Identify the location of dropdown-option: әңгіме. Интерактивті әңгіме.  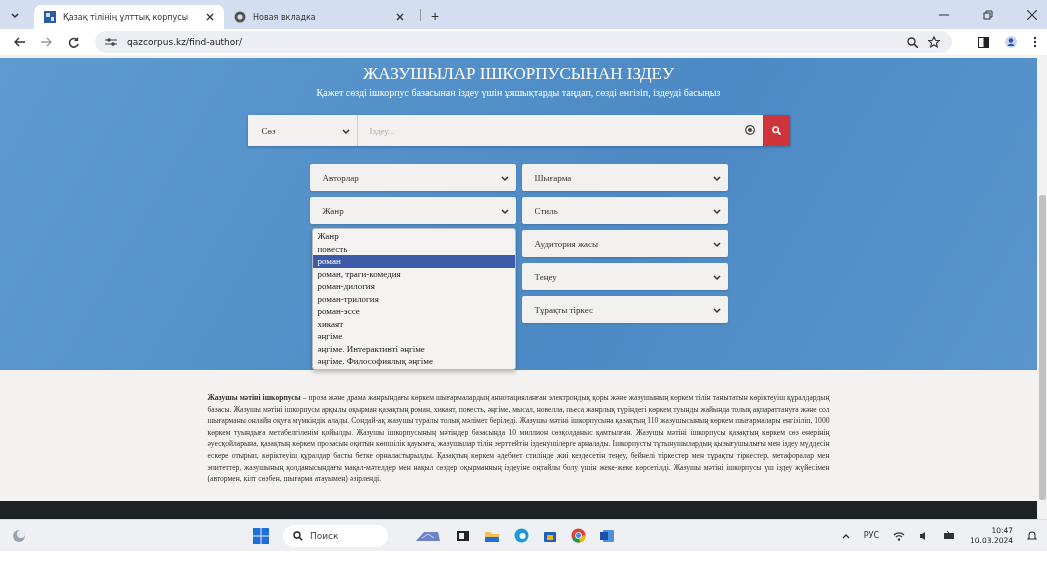
(413, 348).